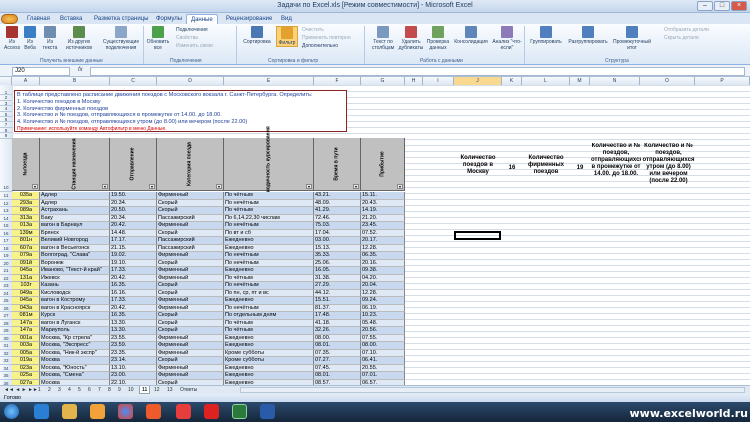  What do you see at coordinates (133, 301) in the screenshot?
I see `table-cell: 17.33.` at bounding box center [133, 301].